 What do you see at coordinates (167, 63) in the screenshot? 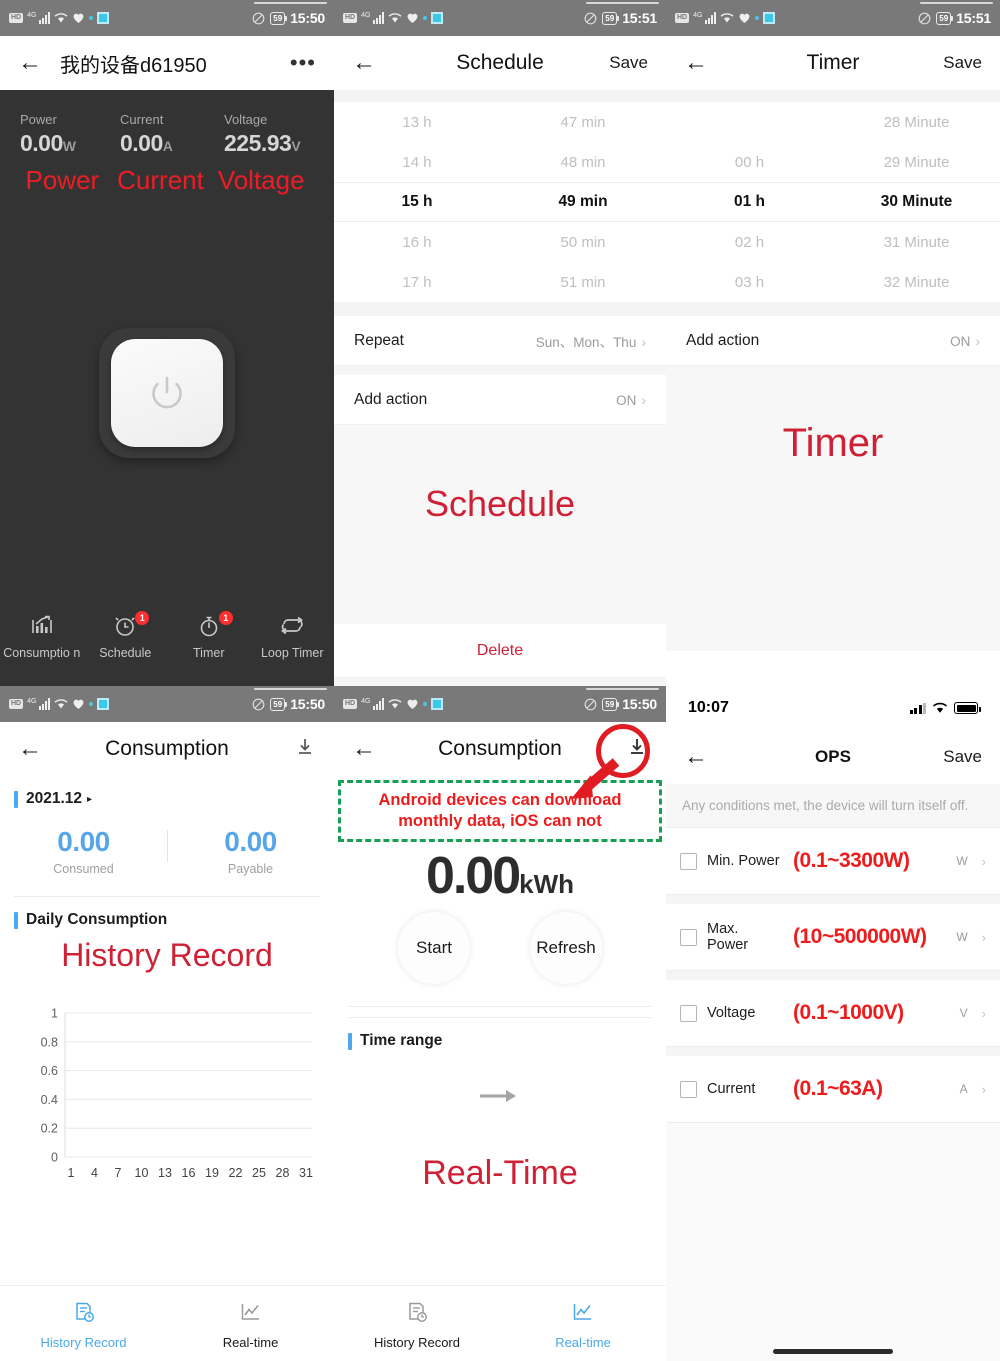
I see `device-navbar: ← 我的设备d61950 •••` at bounding box center [167, 63].